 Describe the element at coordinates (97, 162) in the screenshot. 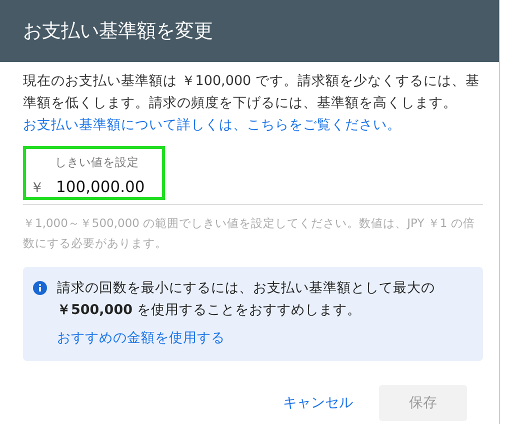

I see `field-label: しきい値を設定` at that location.